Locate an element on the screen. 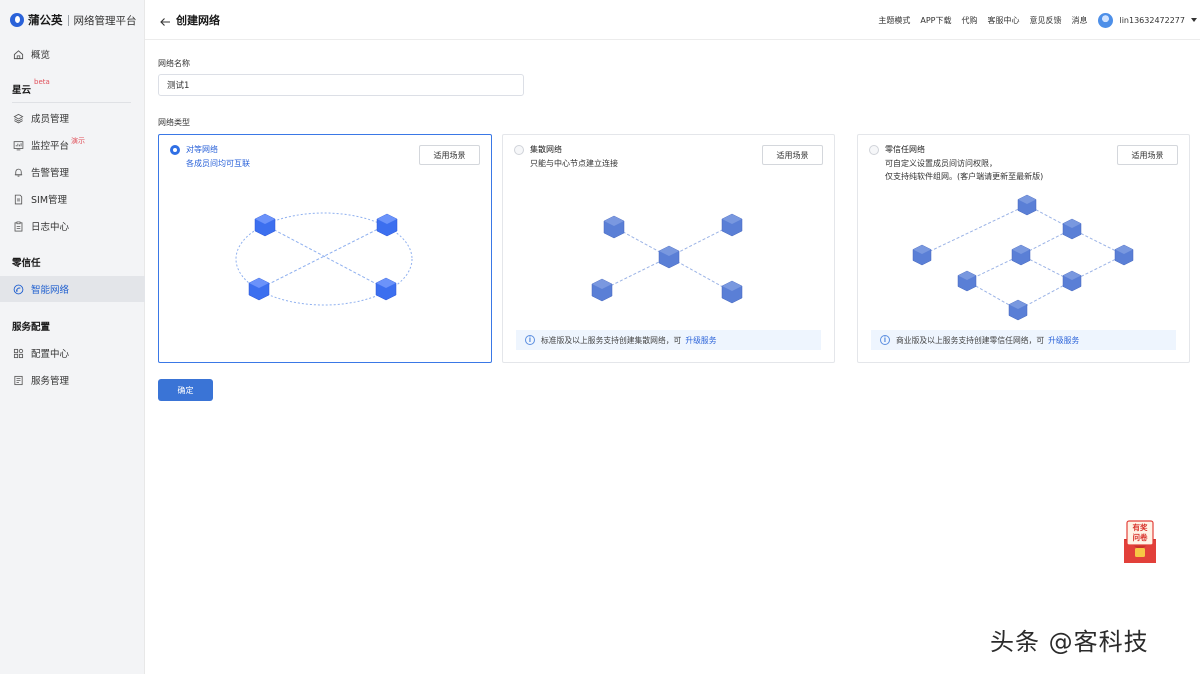 The height and width of the screenshot is (674, 1200). option-desc: 可自定义设置成员间访问权限， 仅支持纯软件组网。(客户端请更新至最新版) is located at coordinates (964, 170).